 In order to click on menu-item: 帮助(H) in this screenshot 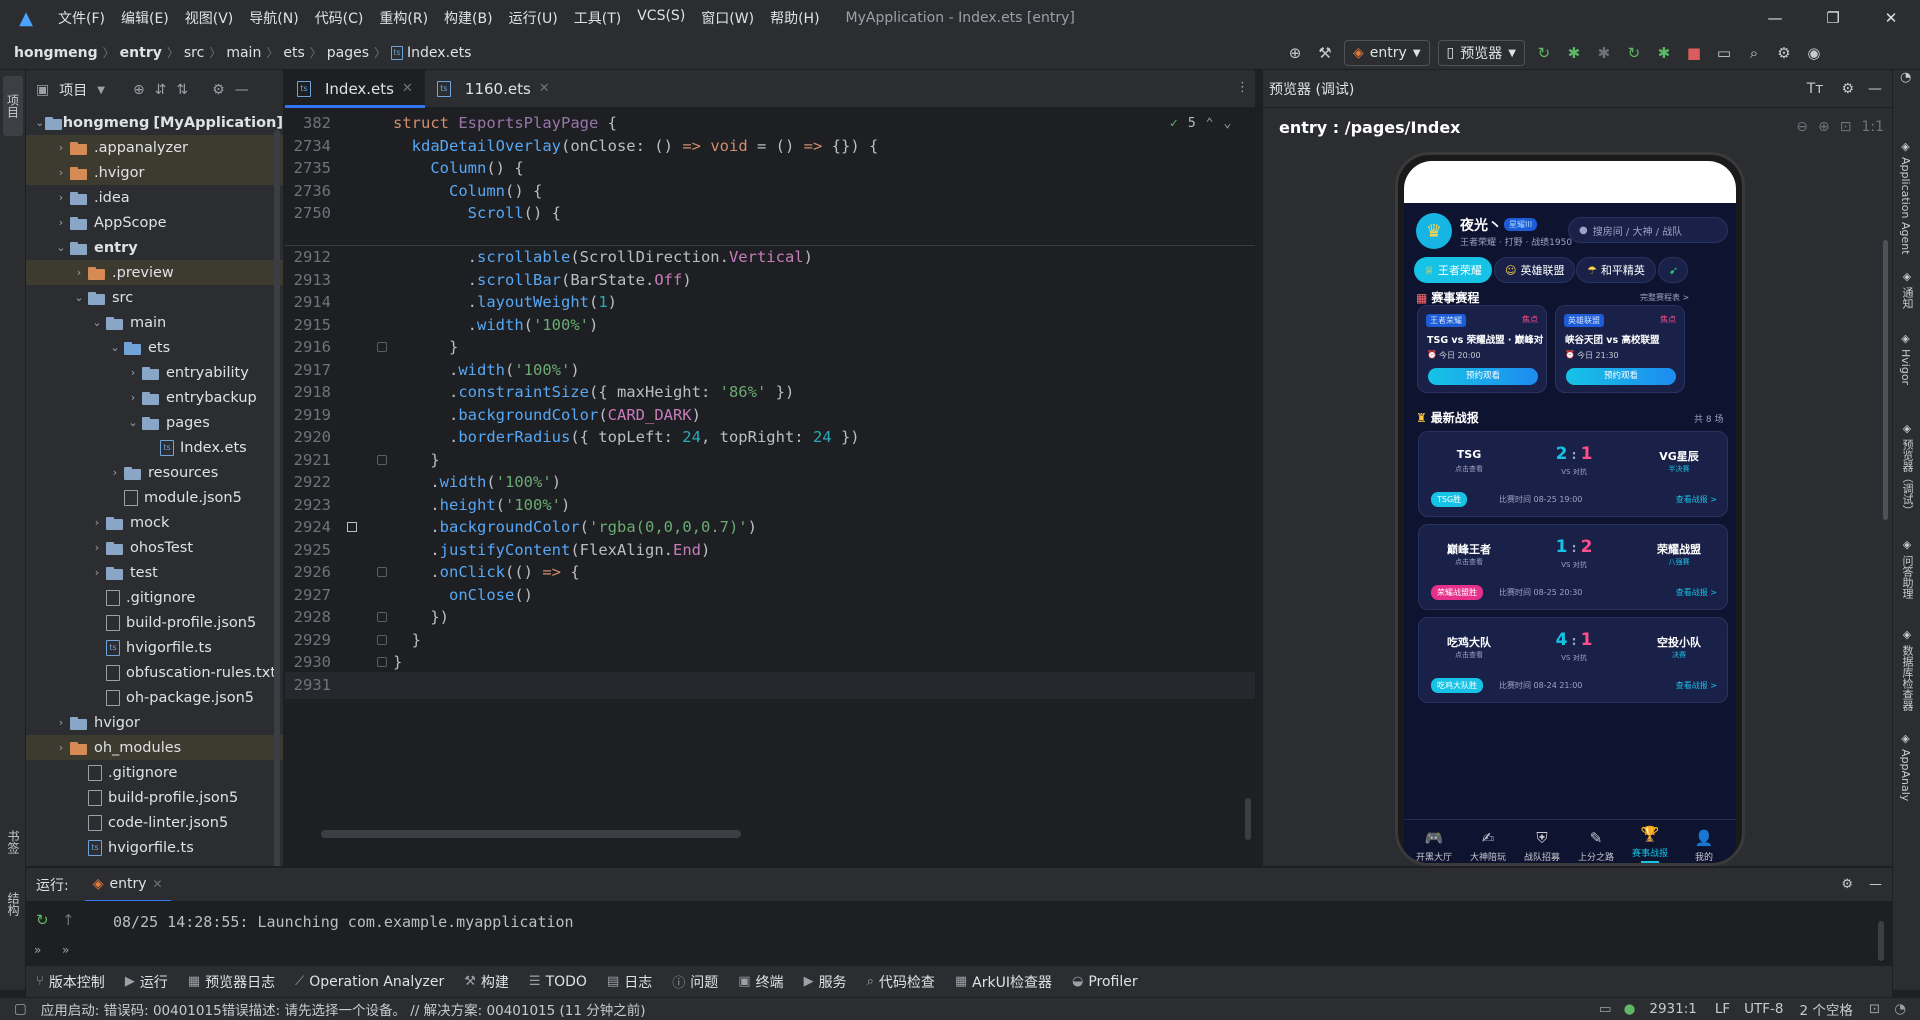, I will do `click(794, 18)`.